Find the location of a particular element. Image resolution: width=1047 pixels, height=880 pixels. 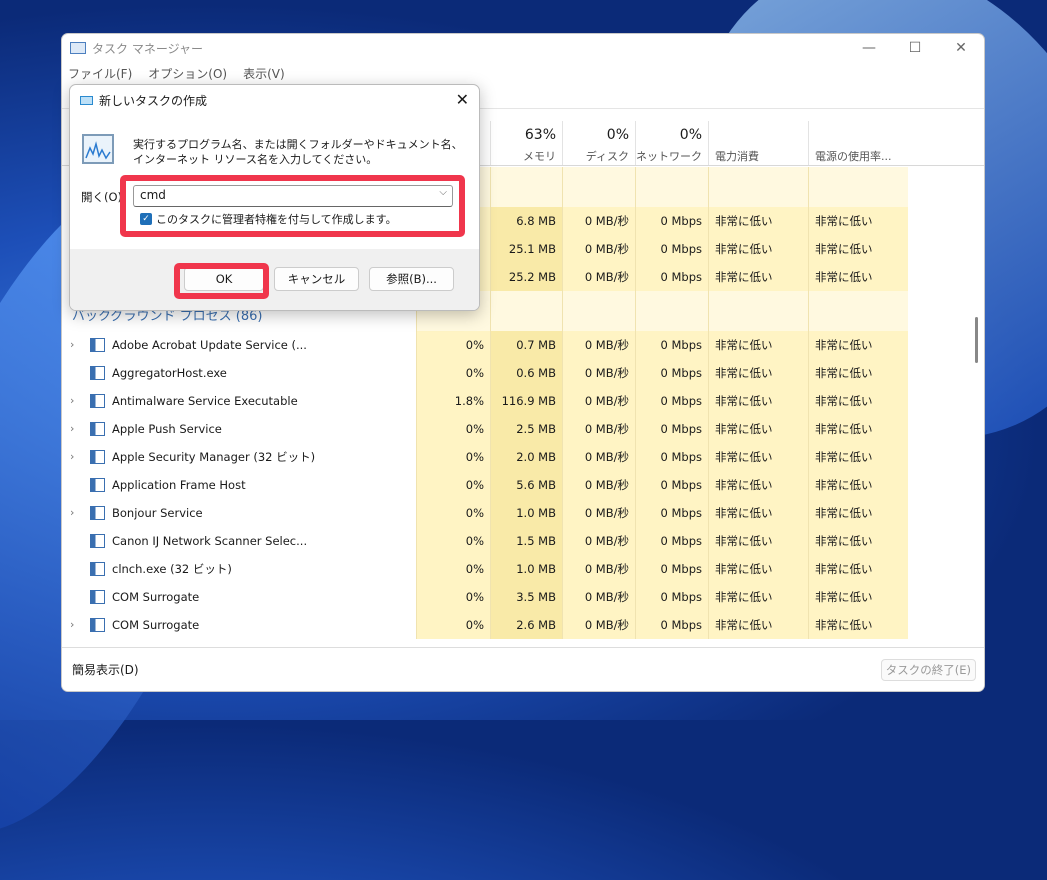

cell-mem: 5.6 MB is located at coordinates (526, 485).